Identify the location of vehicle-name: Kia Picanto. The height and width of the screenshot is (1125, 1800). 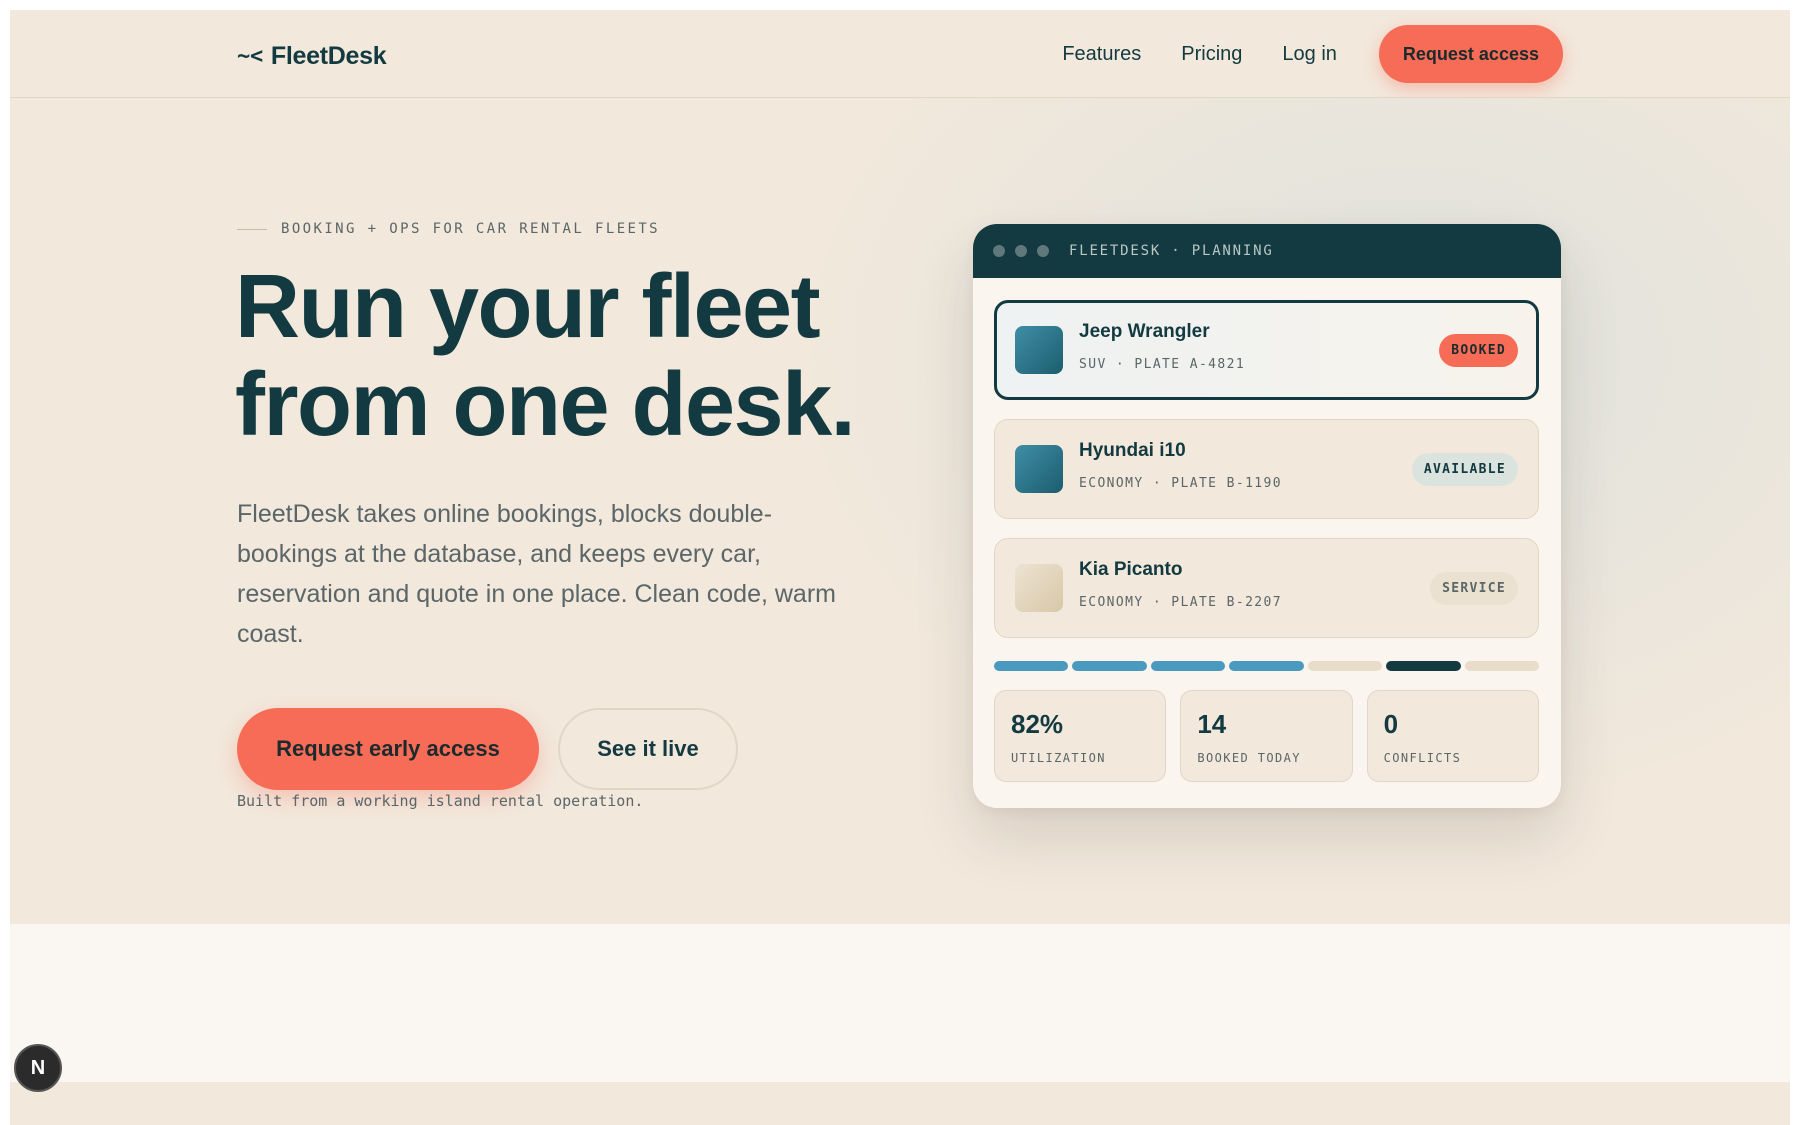
(1131, 569).